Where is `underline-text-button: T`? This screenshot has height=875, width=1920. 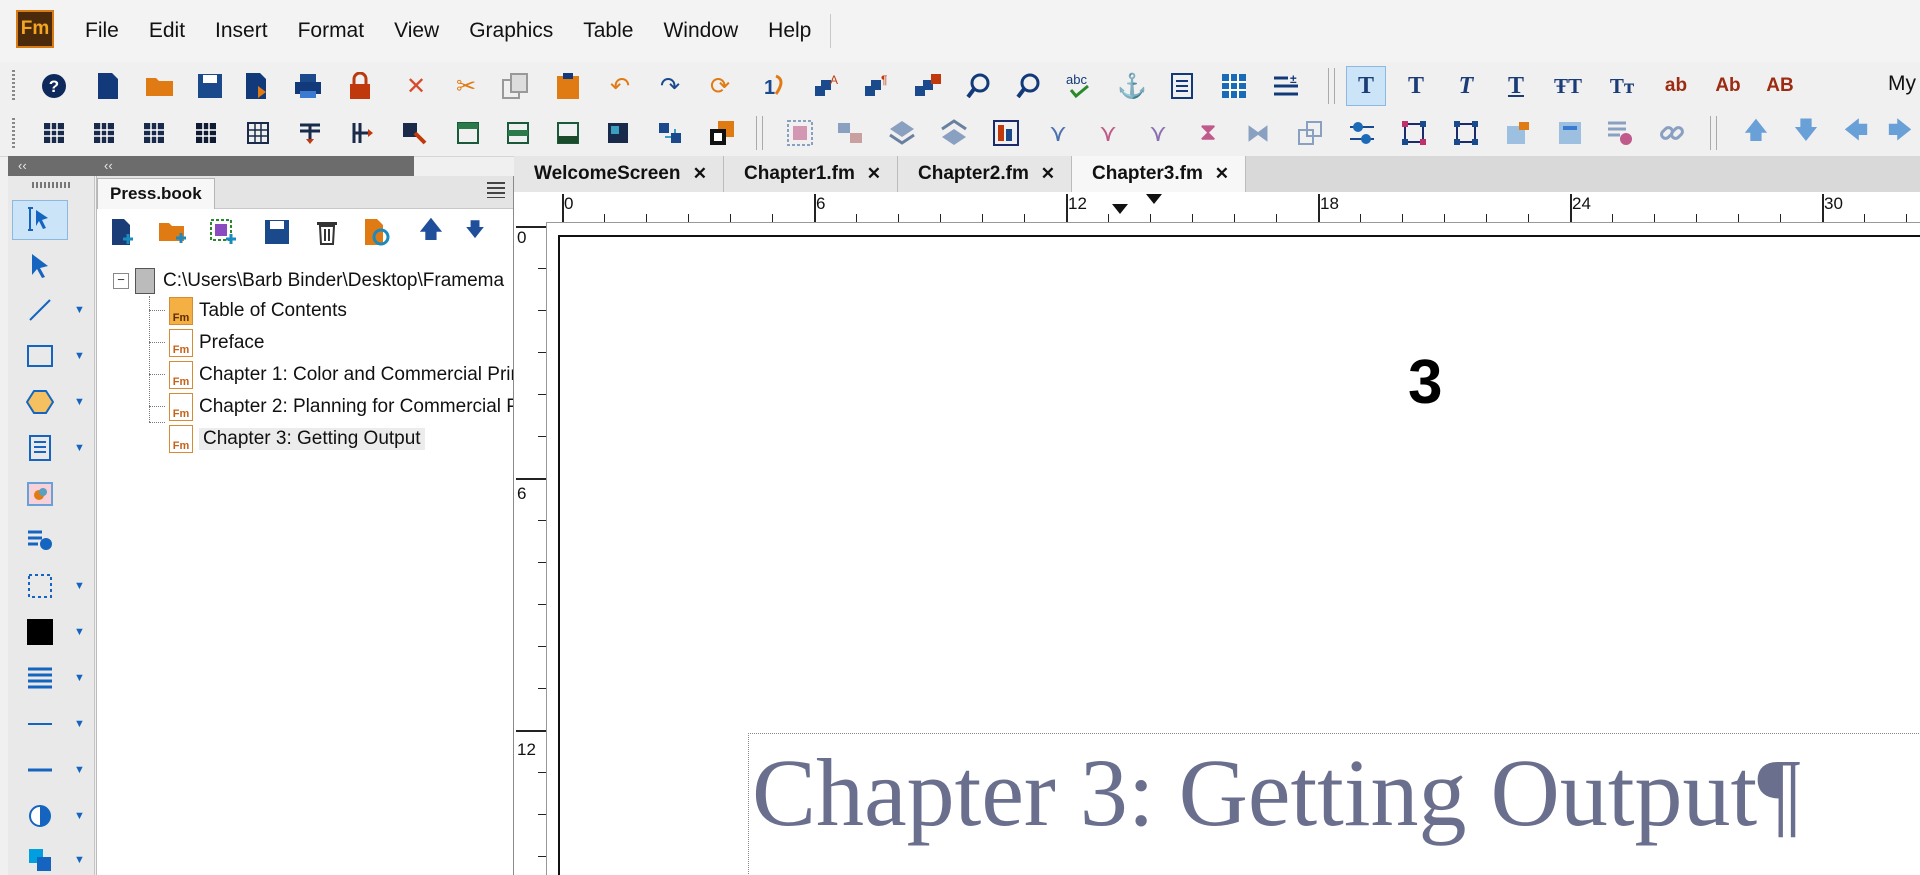 underline-text-button: T is located at coordinates (1516, 86).